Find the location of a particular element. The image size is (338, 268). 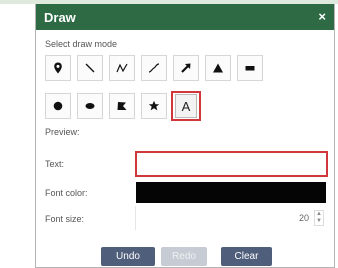

polygon-icon is located at coordinates (122, 106).